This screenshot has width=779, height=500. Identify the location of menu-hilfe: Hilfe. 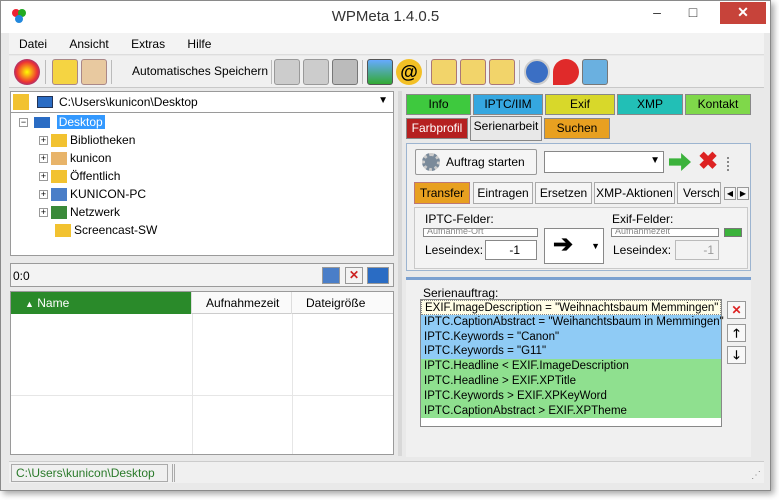
(198, 42).